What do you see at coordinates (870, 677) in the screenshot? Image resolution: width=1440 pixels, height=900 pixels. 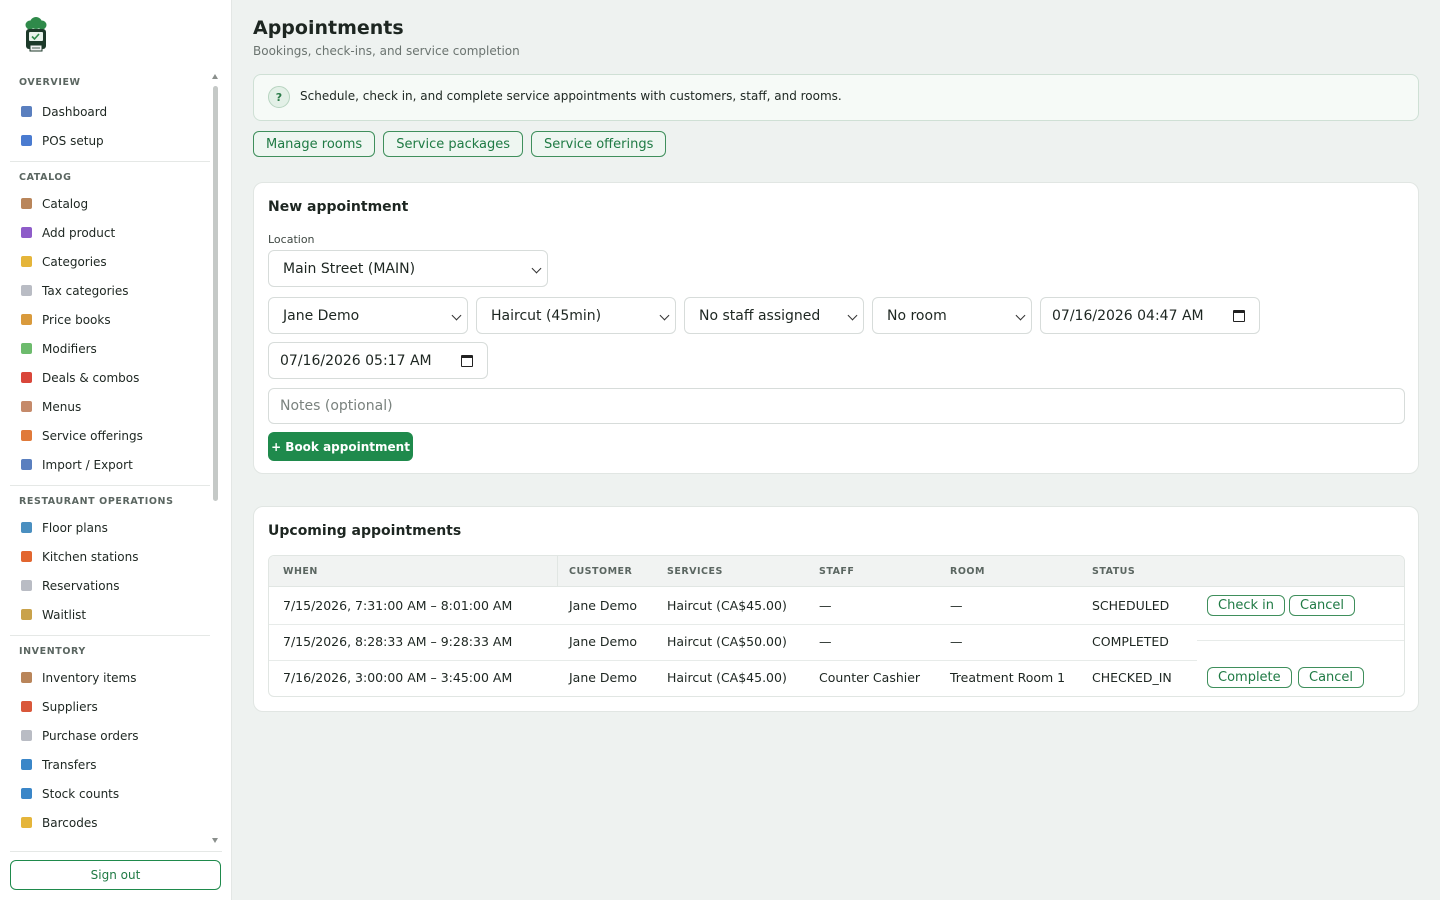 I see `cell-staff: Counter Cashier` at bounding box center [870, 677].